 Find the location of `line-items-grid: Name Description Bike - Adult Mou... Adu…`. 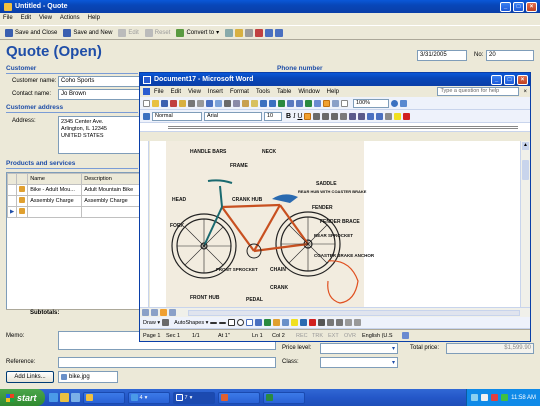

line-items-grid: Name Description Bike - Adult Mou... Adu… is located at coordinates (73, 244).